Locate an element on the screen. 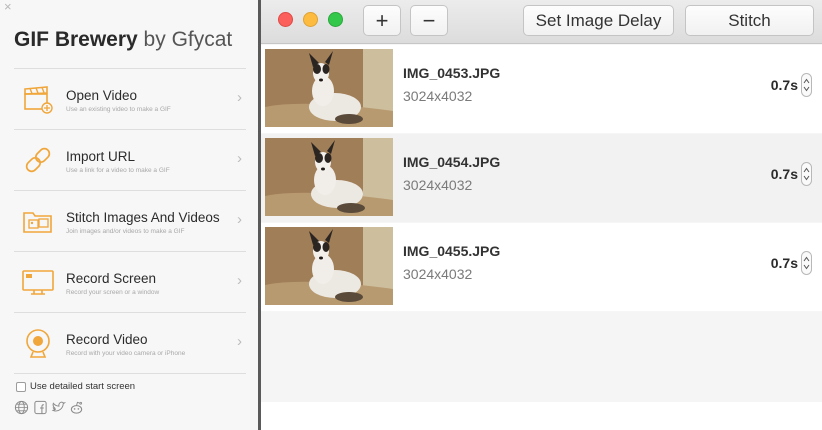 This screenshot has width=822, height=430. window-minimize-button is located at coordinates (310, 19).